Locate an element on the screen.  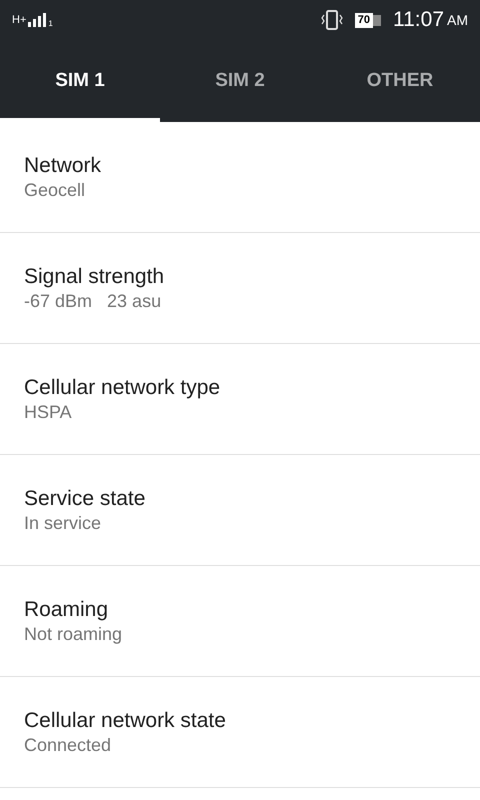
item-value: -67 dBm 23 asu is located at coordinates (93, 301).